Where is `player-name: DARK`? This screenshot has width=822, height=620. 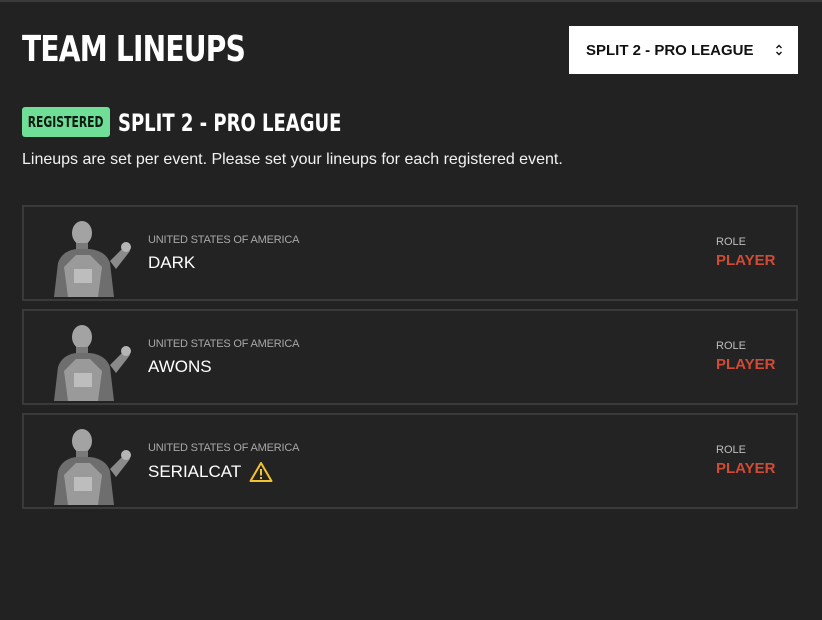
player-name: DARK is located at coordinates (171, 263).